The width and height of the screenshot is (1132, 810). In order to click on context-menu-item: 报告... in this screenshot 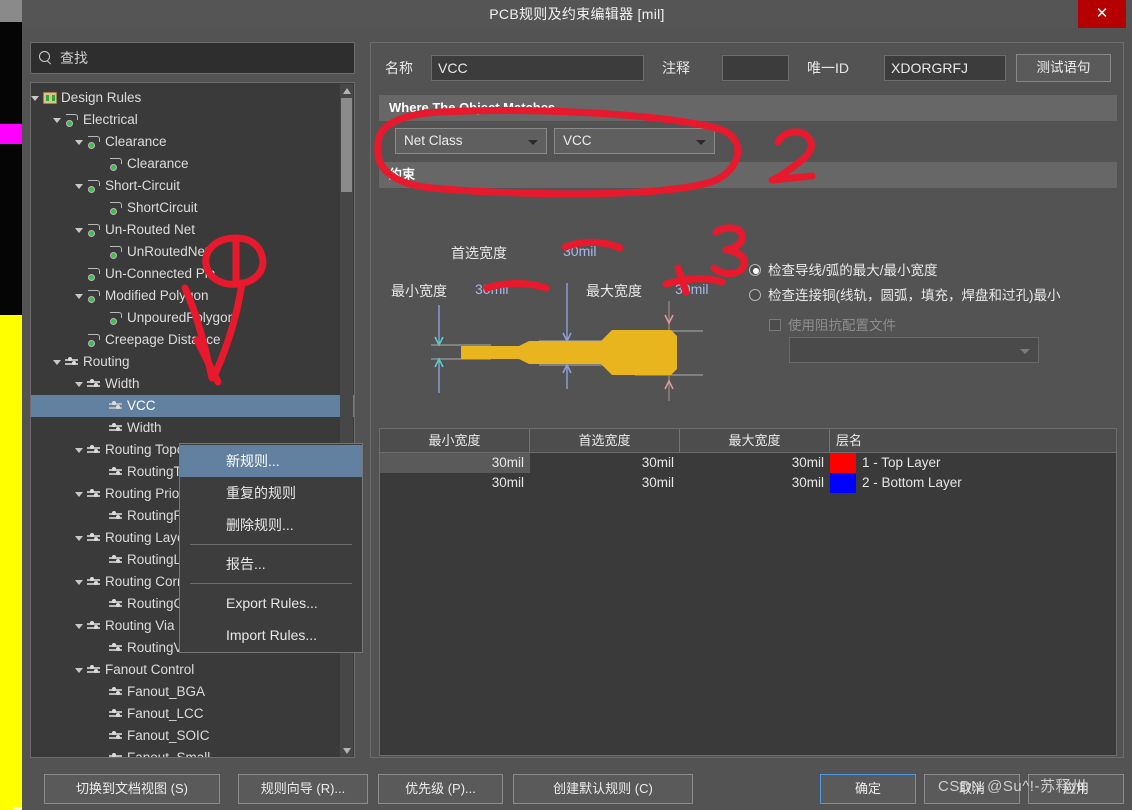, I will do `click(271, 564)`.